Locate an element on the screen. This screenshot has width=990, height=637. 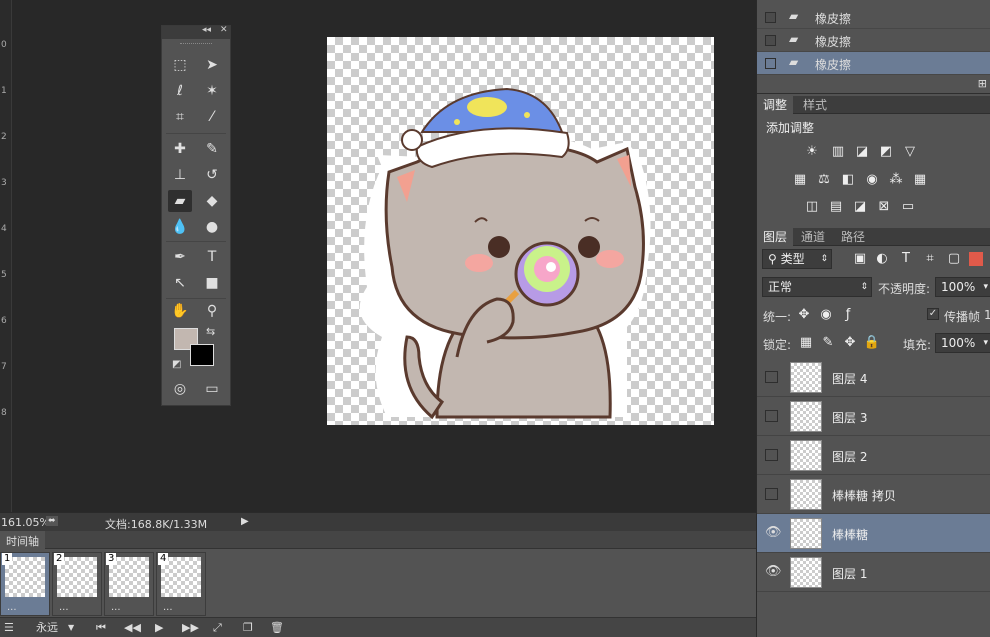
blend-mode-select: 正常 ⇕ is located at coordinates (817, 287).